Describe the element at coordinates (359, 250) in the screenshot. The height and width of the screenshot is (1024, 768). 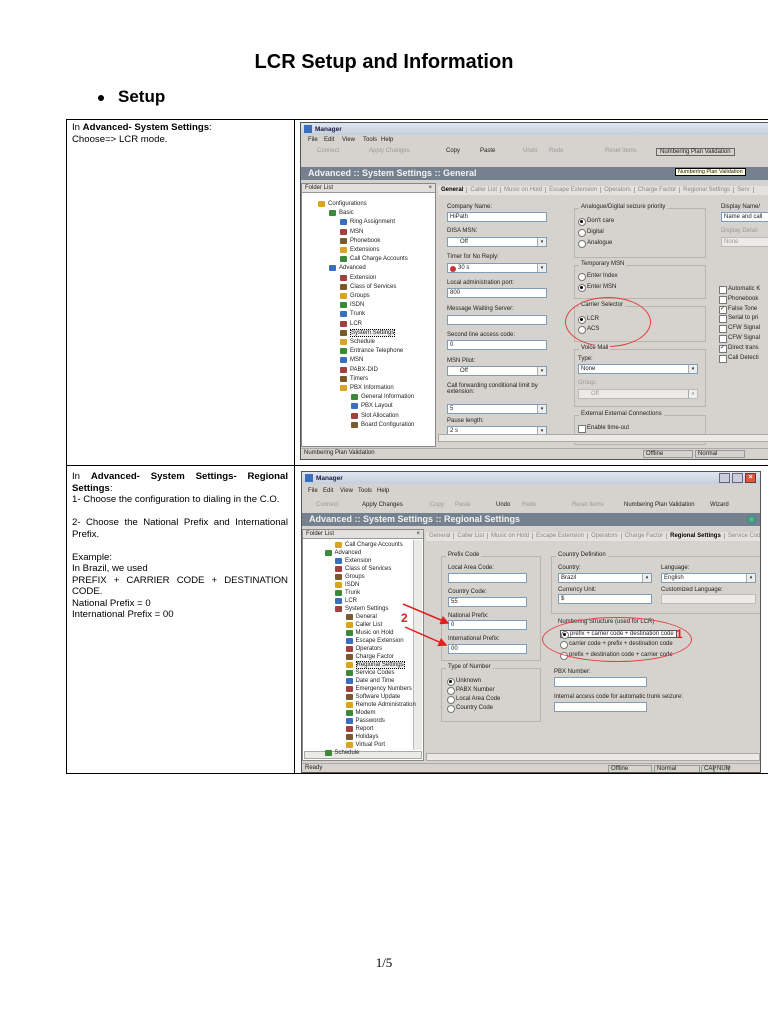
I see `tree-item: Extensions` at that location.